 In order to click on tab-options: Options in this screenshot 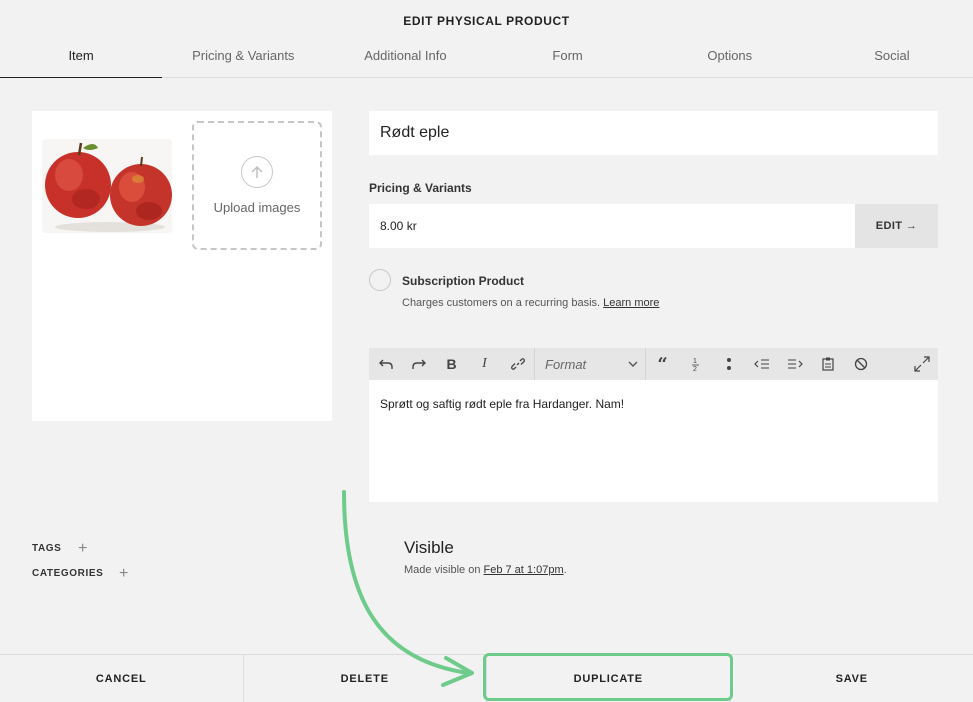, I will do `click(730, 57)`.